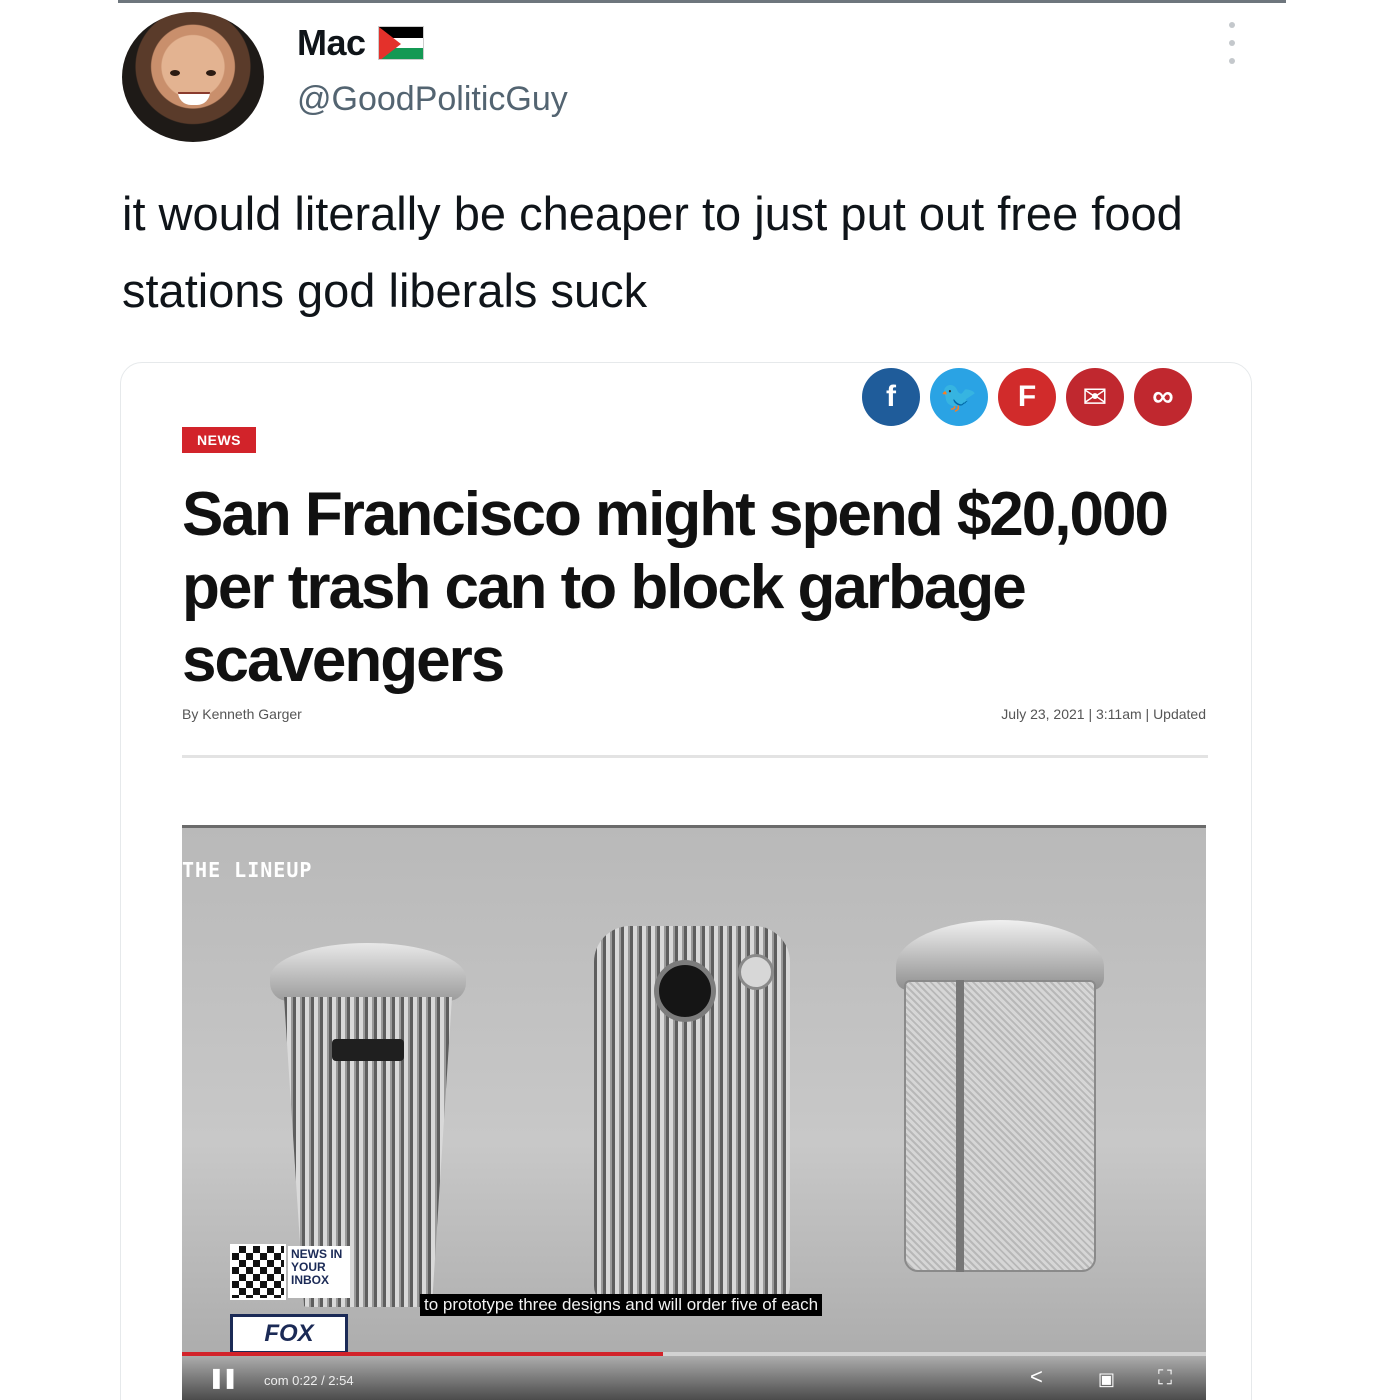  I want to click on avatar-mouth, so click(194, 98).